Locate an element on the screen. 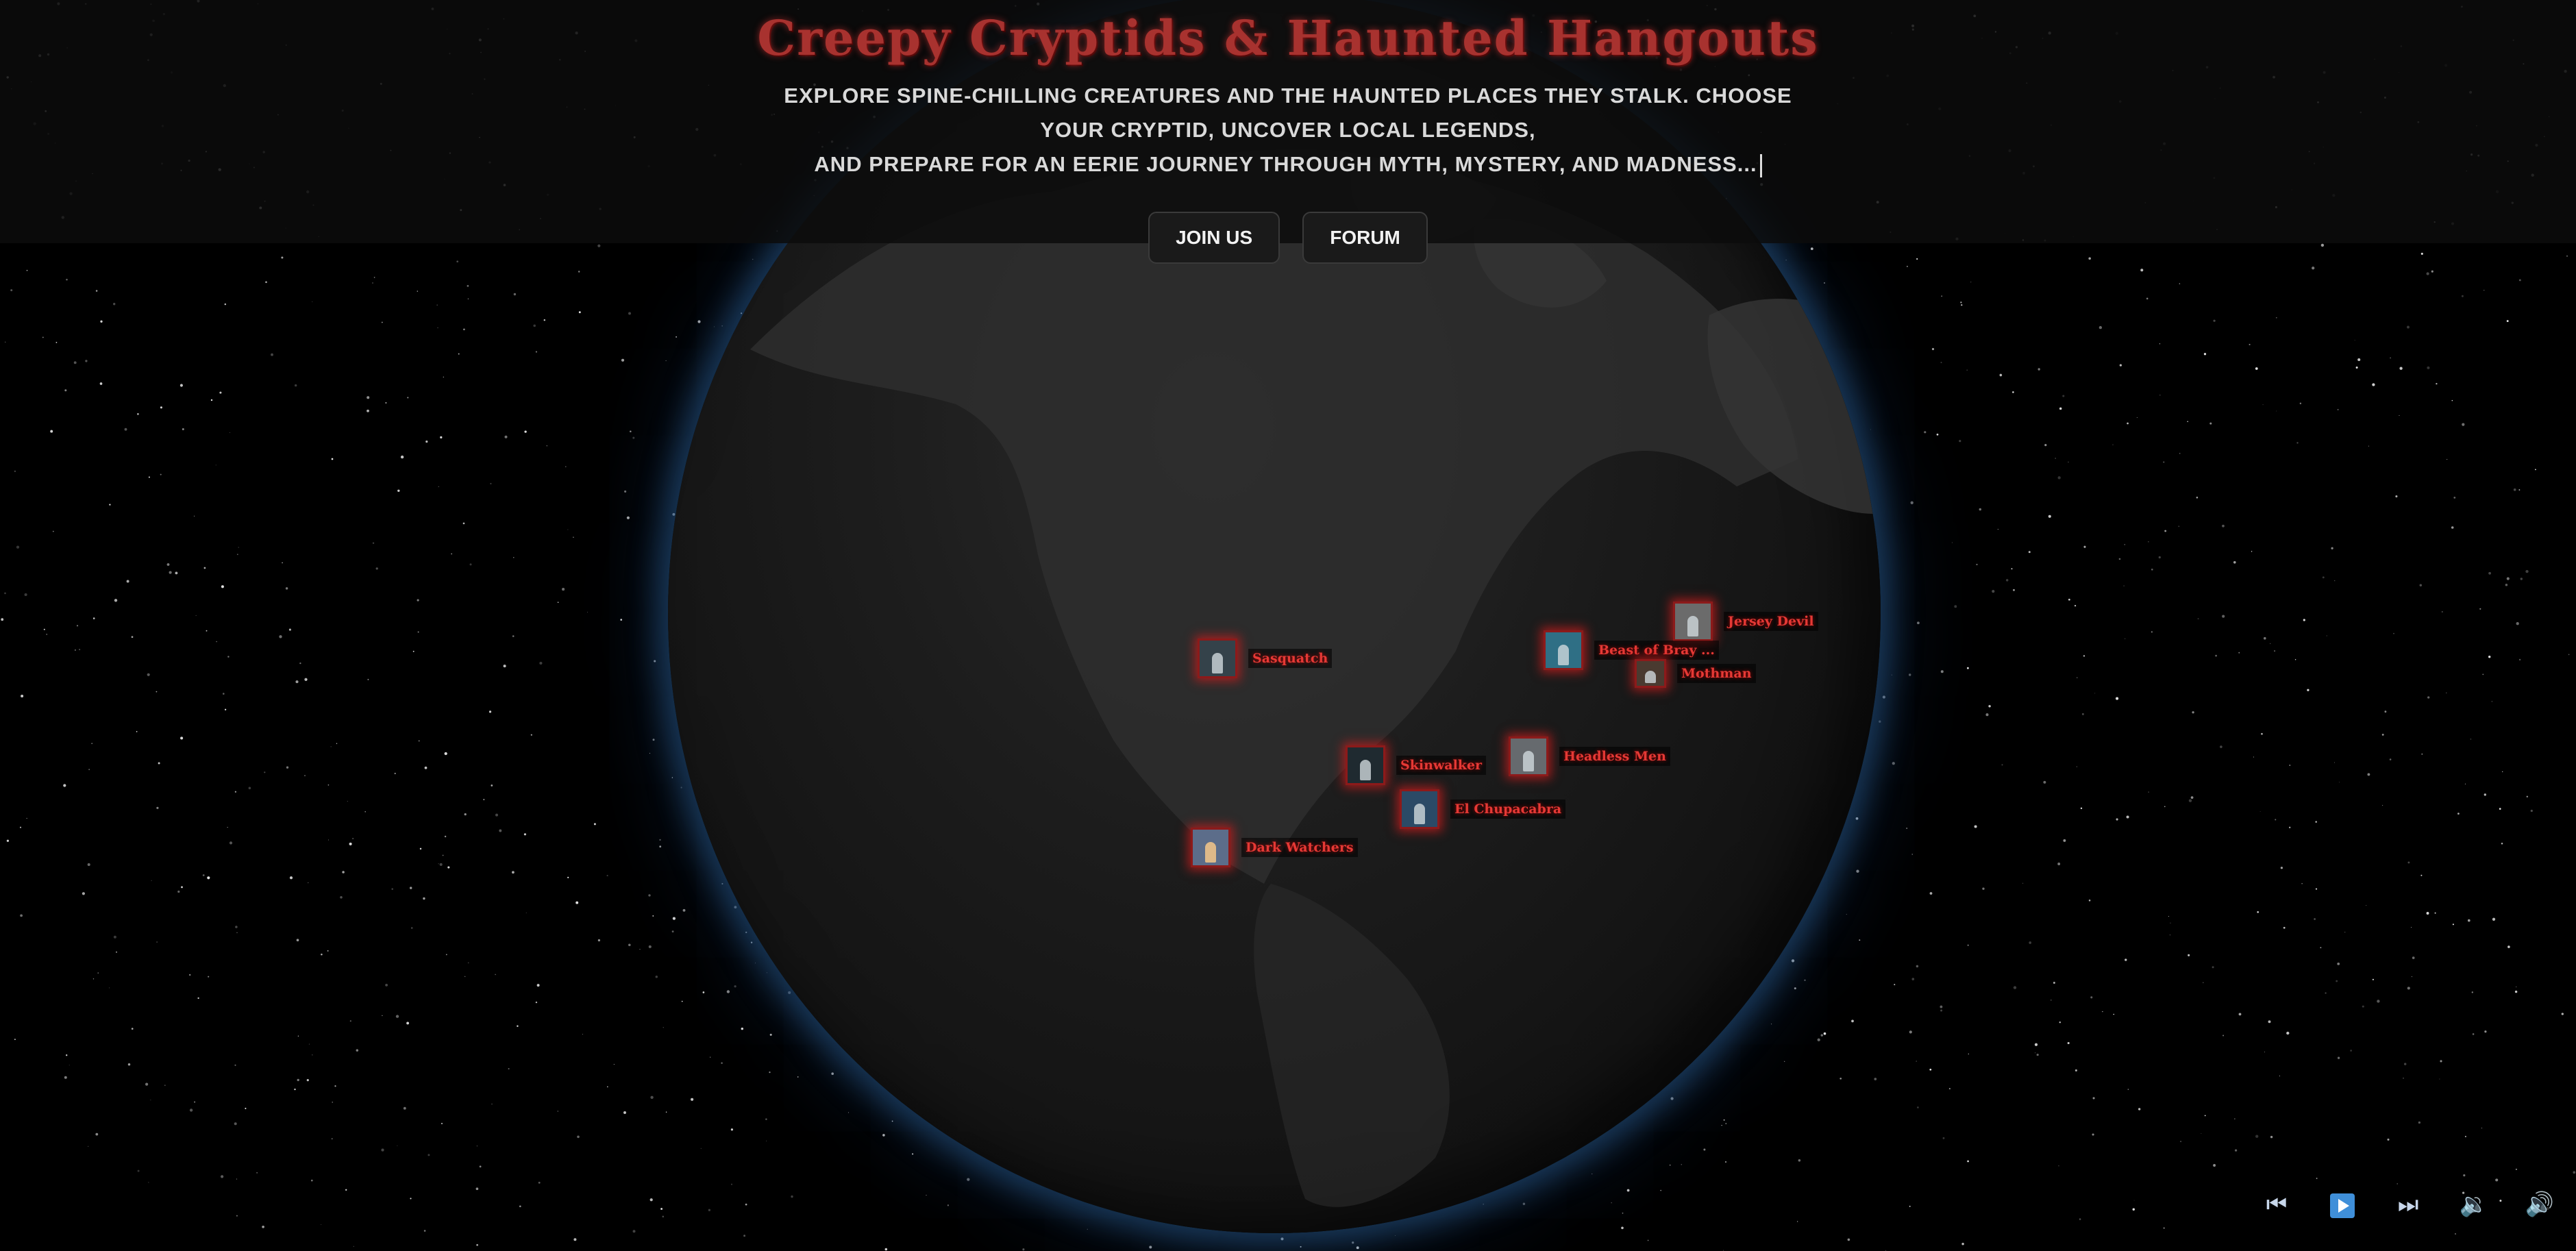  marker-thumbnail is located at coordinates (1365, 765).